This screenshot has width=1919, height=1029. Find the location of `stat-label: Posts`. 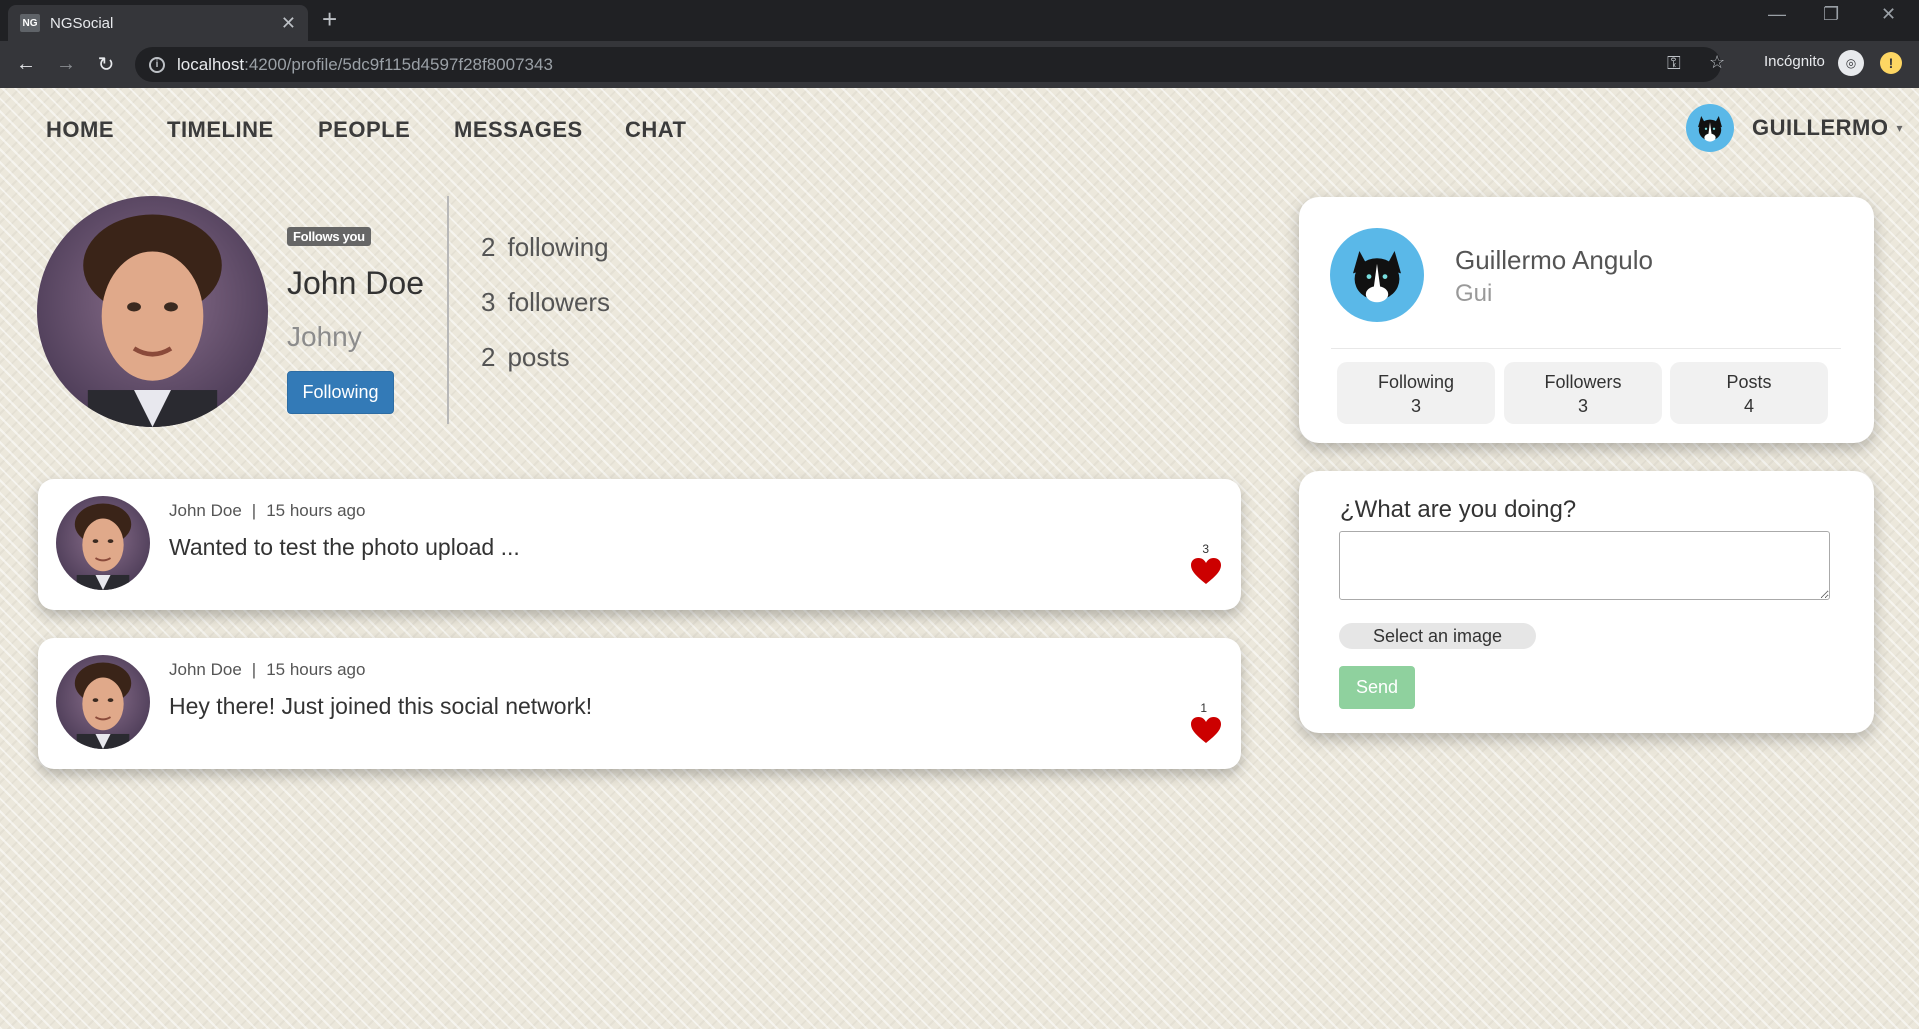

stat-label: Posts is located at coordinates (1749, 382).